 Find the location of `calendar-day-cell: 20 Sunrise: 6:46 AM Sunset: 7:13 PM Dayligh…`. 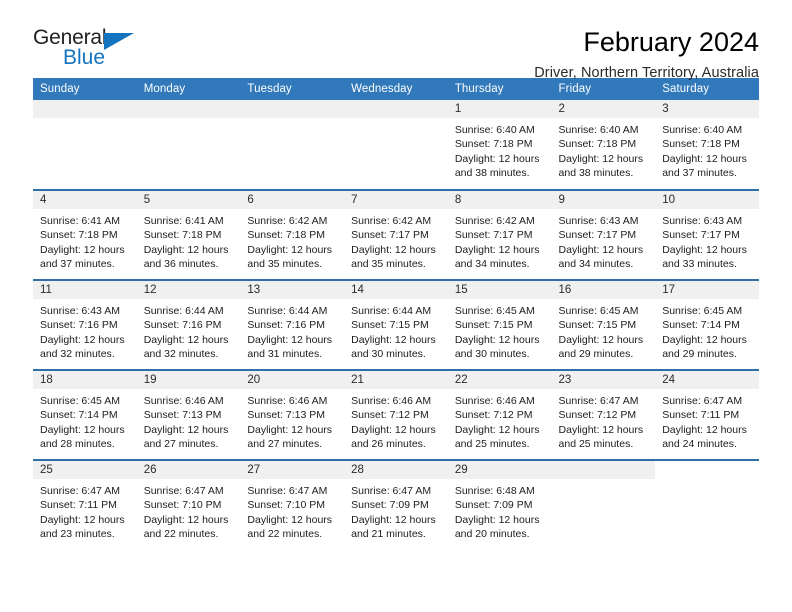

calendar-day-cell: 20 Sunrise: 6:46 AM Sunset: 7:13 PM Dayligh… is located at coordinates (292, 414).